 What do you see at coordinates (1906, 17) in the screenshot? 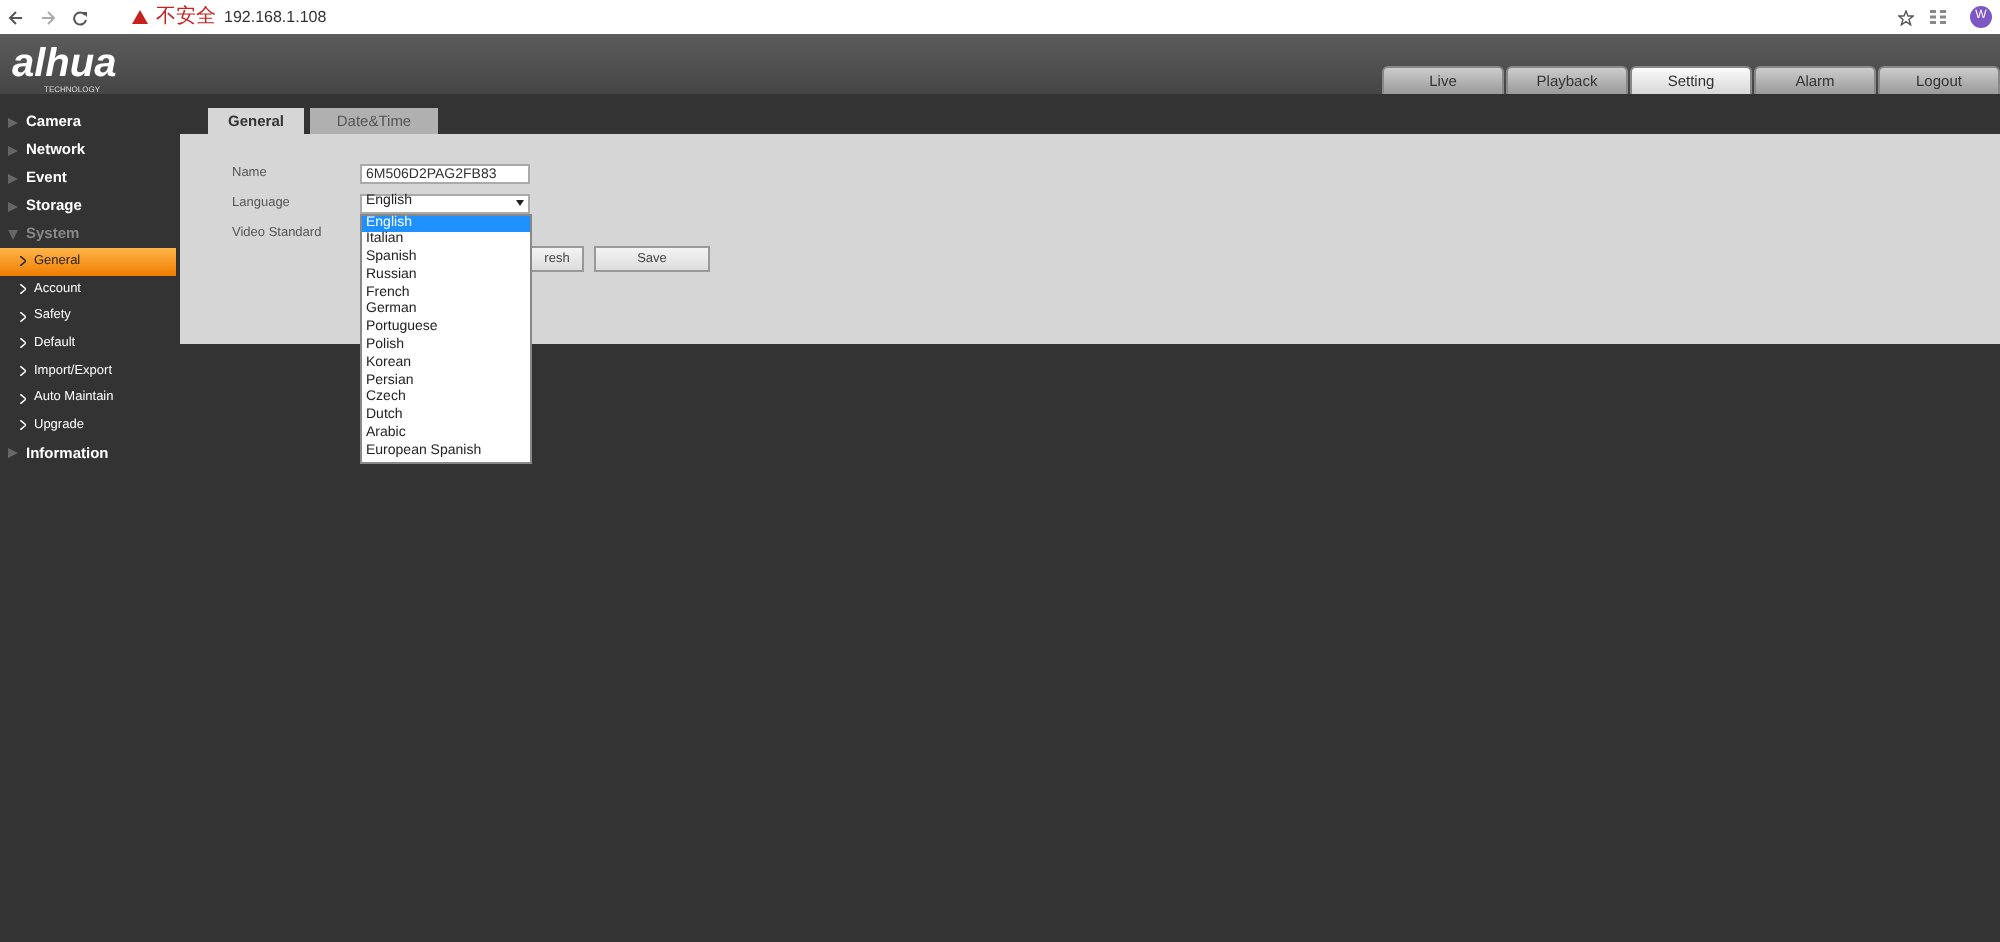
I see `star-icon` at bounding box center [1906, 17].